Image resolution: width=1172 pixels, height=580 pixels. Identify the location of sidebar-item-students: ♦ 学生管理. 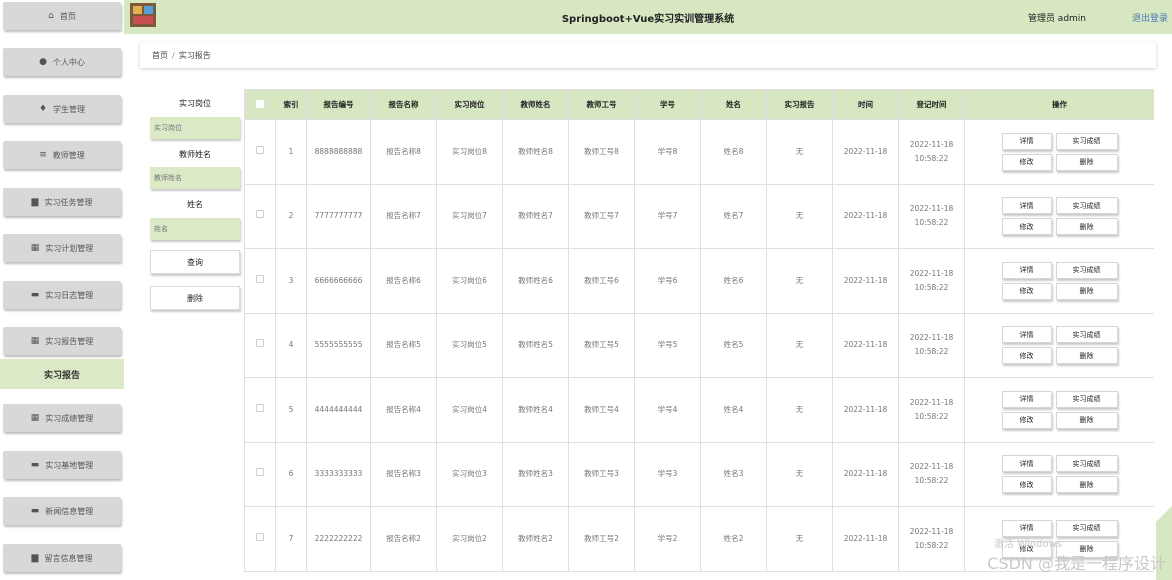
(62, 109).